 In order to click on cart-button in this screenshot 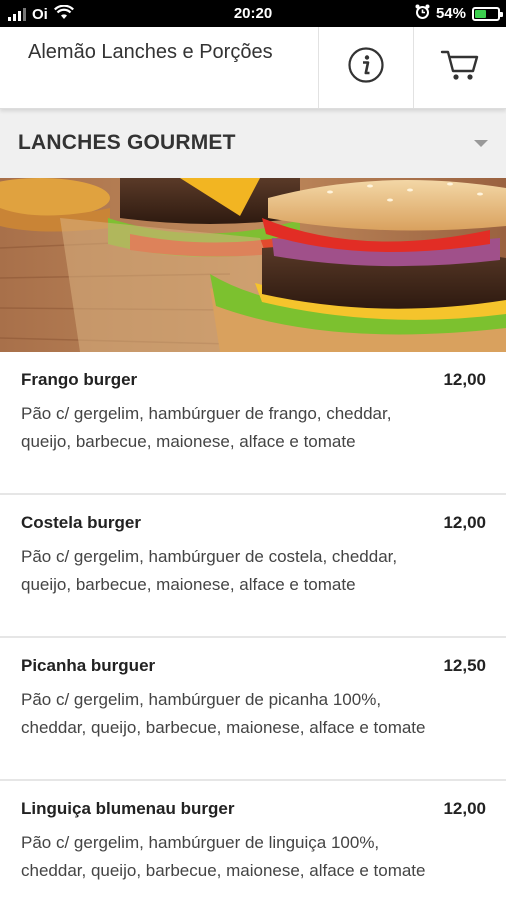, I will do `click(459, 67)`.